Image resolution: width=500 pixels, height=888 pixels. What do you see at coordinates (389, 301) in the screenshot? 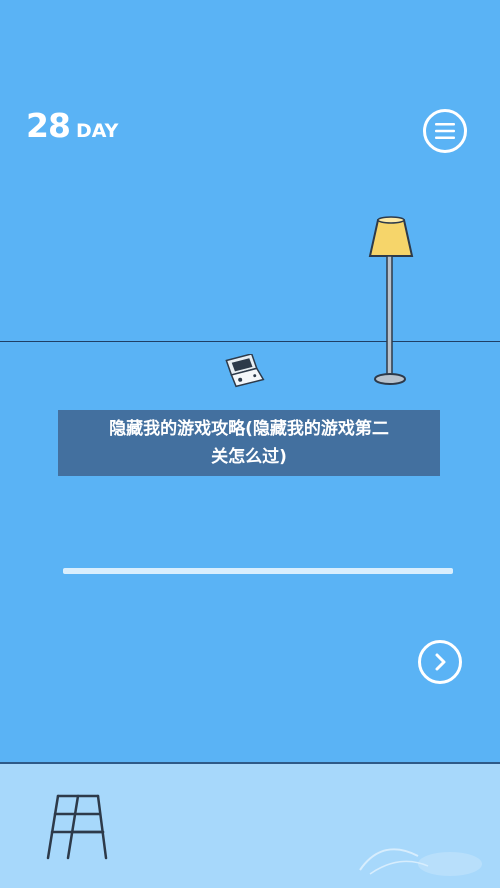
I see `floor-lamp` at bounding box center [389, 301].